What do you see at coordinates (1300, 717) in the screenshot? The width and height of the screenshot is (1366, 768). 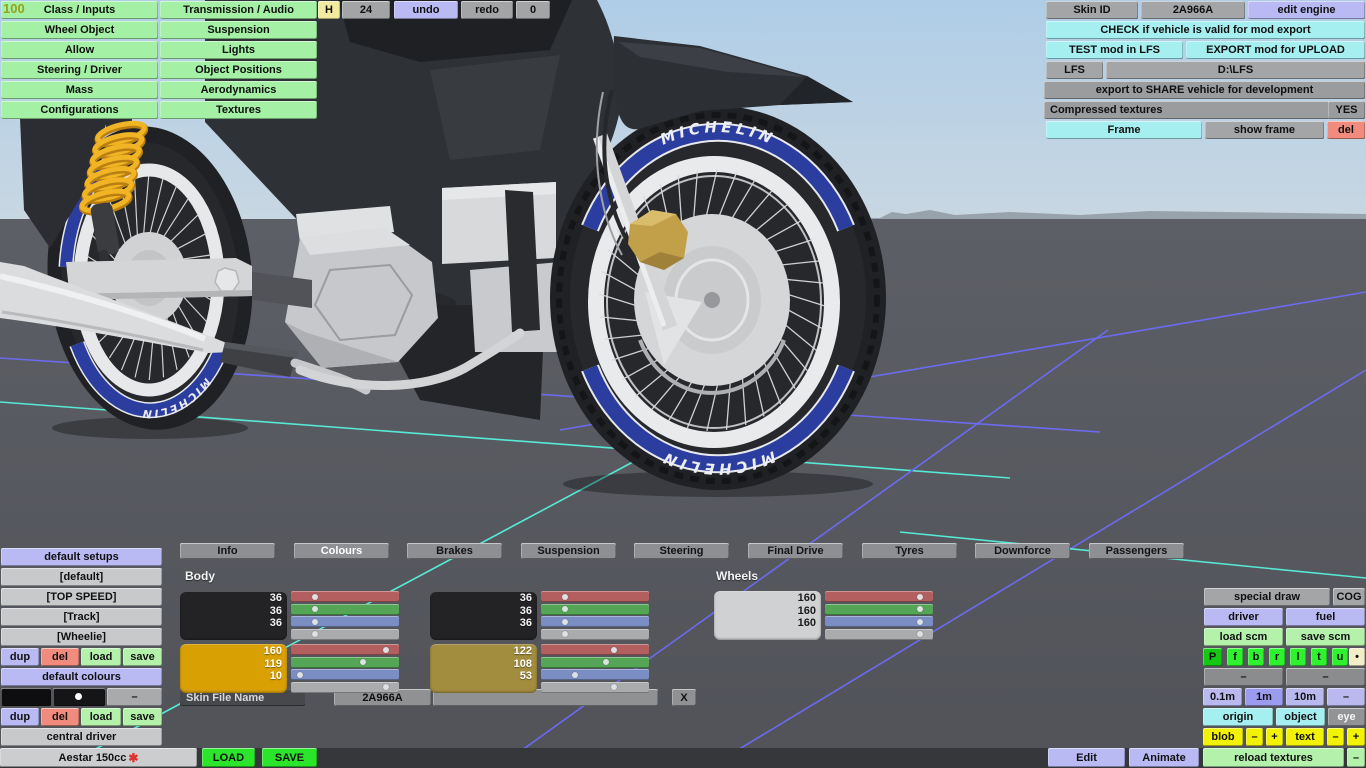 I see `rightpanel-object-21: object` at bounding box center [1300, 717].